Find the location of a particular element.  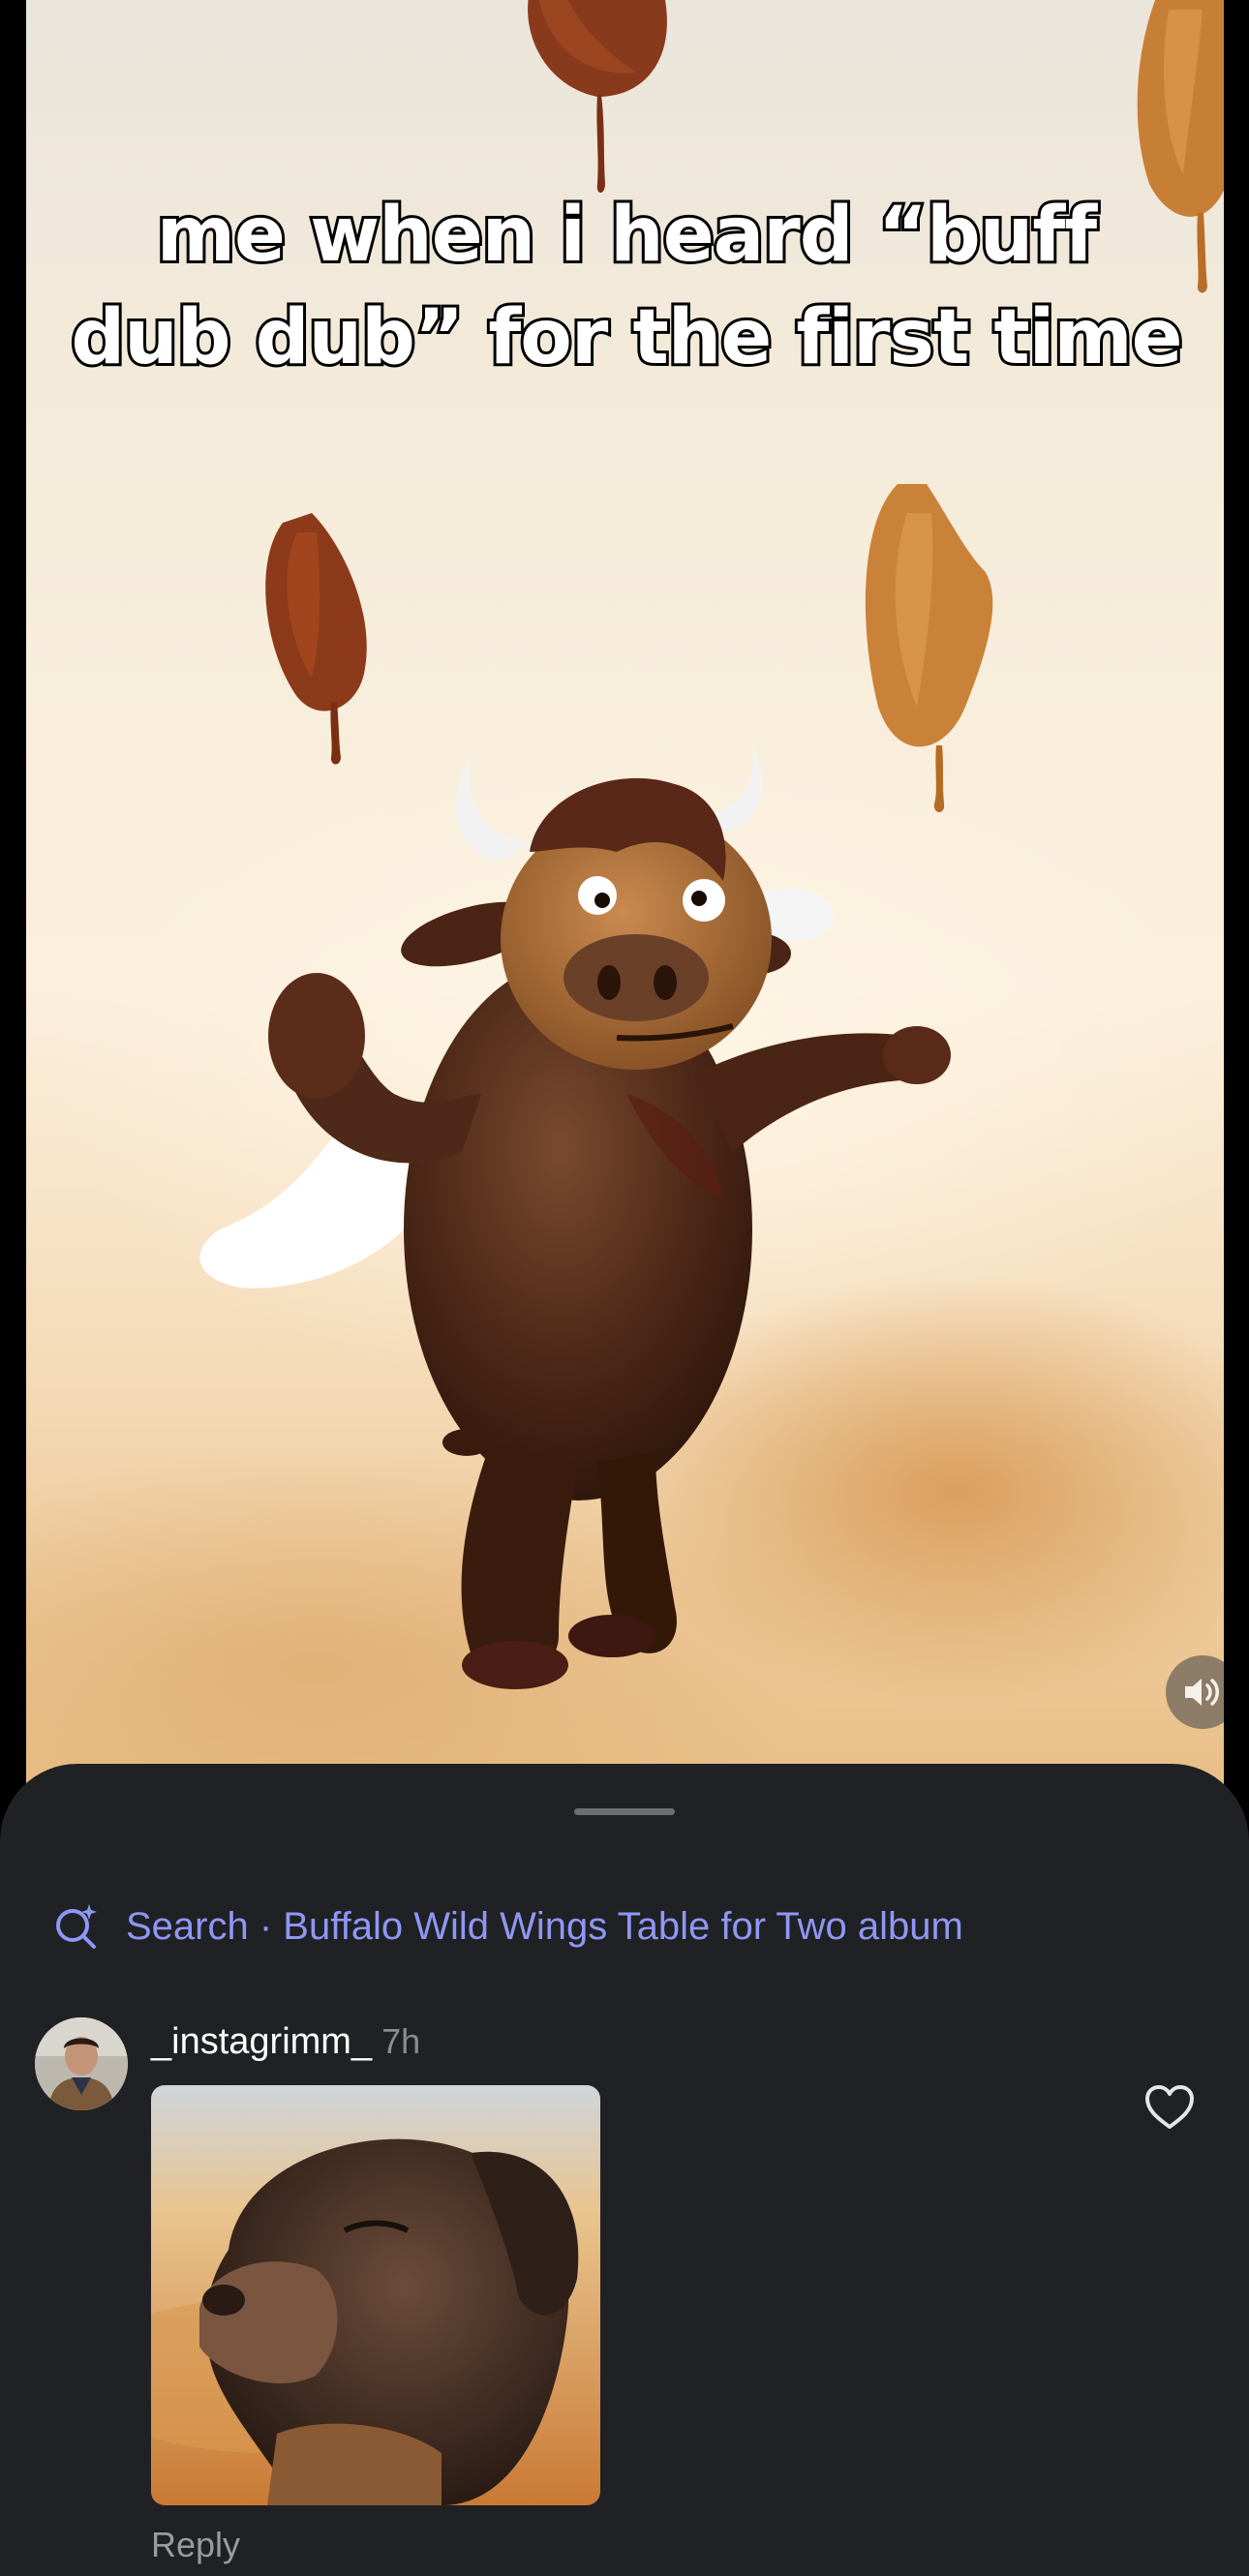

comment-timestamp: 7h is located at coordinates (401, 2041).